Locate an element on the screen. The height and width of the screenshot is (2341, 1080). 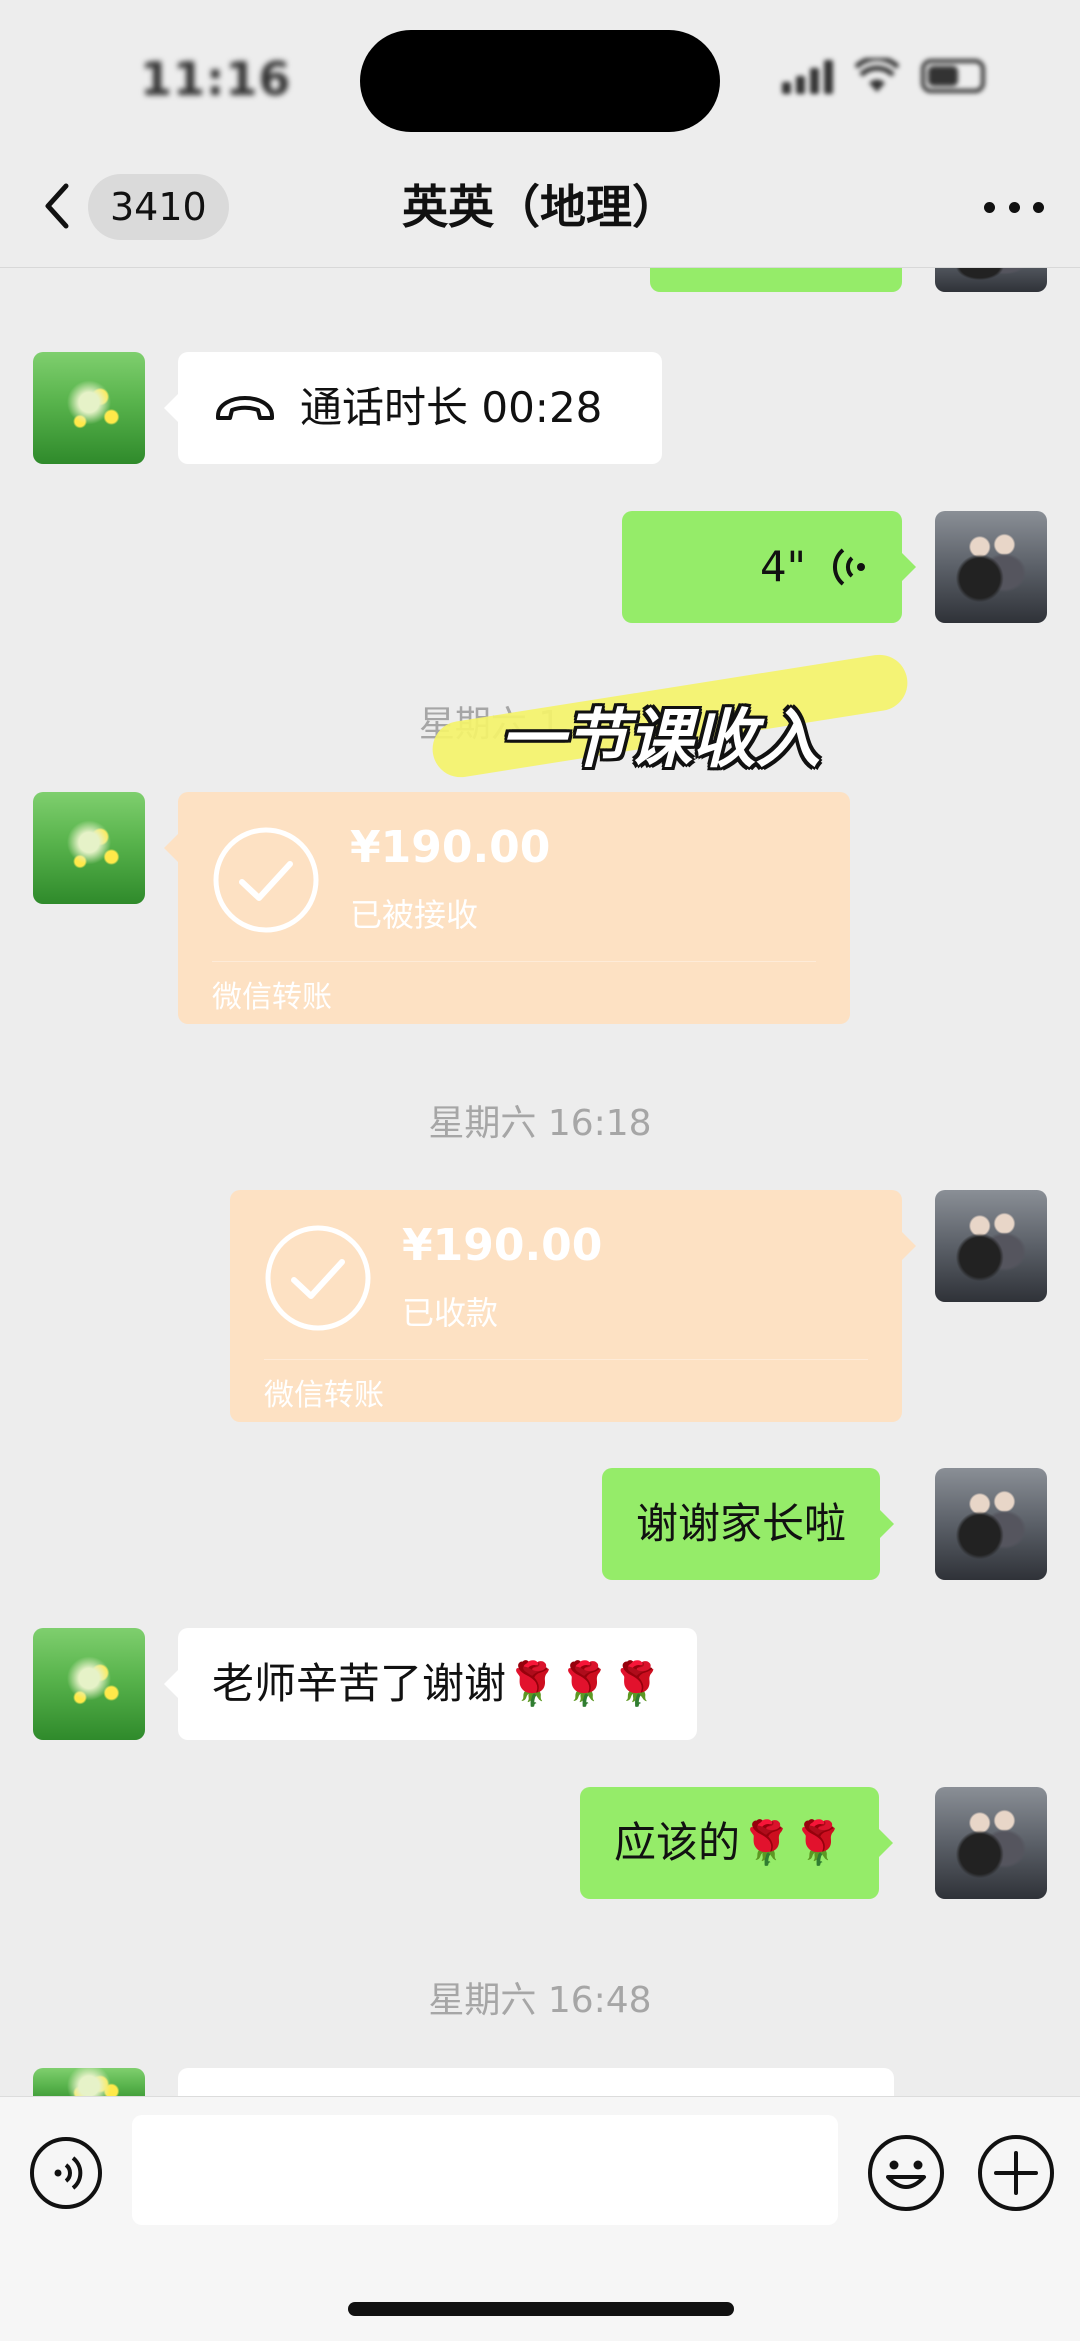
transfer-status: 已被接收 is located at coordinates (414, 915).